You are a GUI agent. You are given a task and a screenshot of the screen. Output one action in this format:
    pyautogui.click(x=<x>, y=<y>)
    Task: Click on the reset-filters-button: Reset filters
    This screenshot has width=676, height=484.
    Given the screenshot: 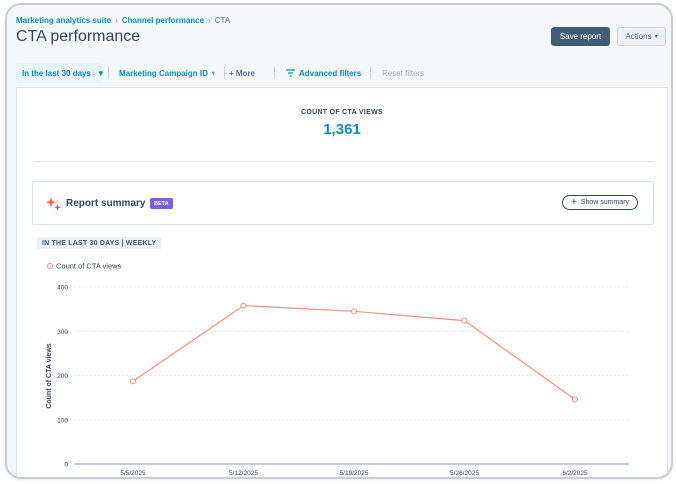 What is the action you would take?
    pyautogui.click(x=403, y=73)
    